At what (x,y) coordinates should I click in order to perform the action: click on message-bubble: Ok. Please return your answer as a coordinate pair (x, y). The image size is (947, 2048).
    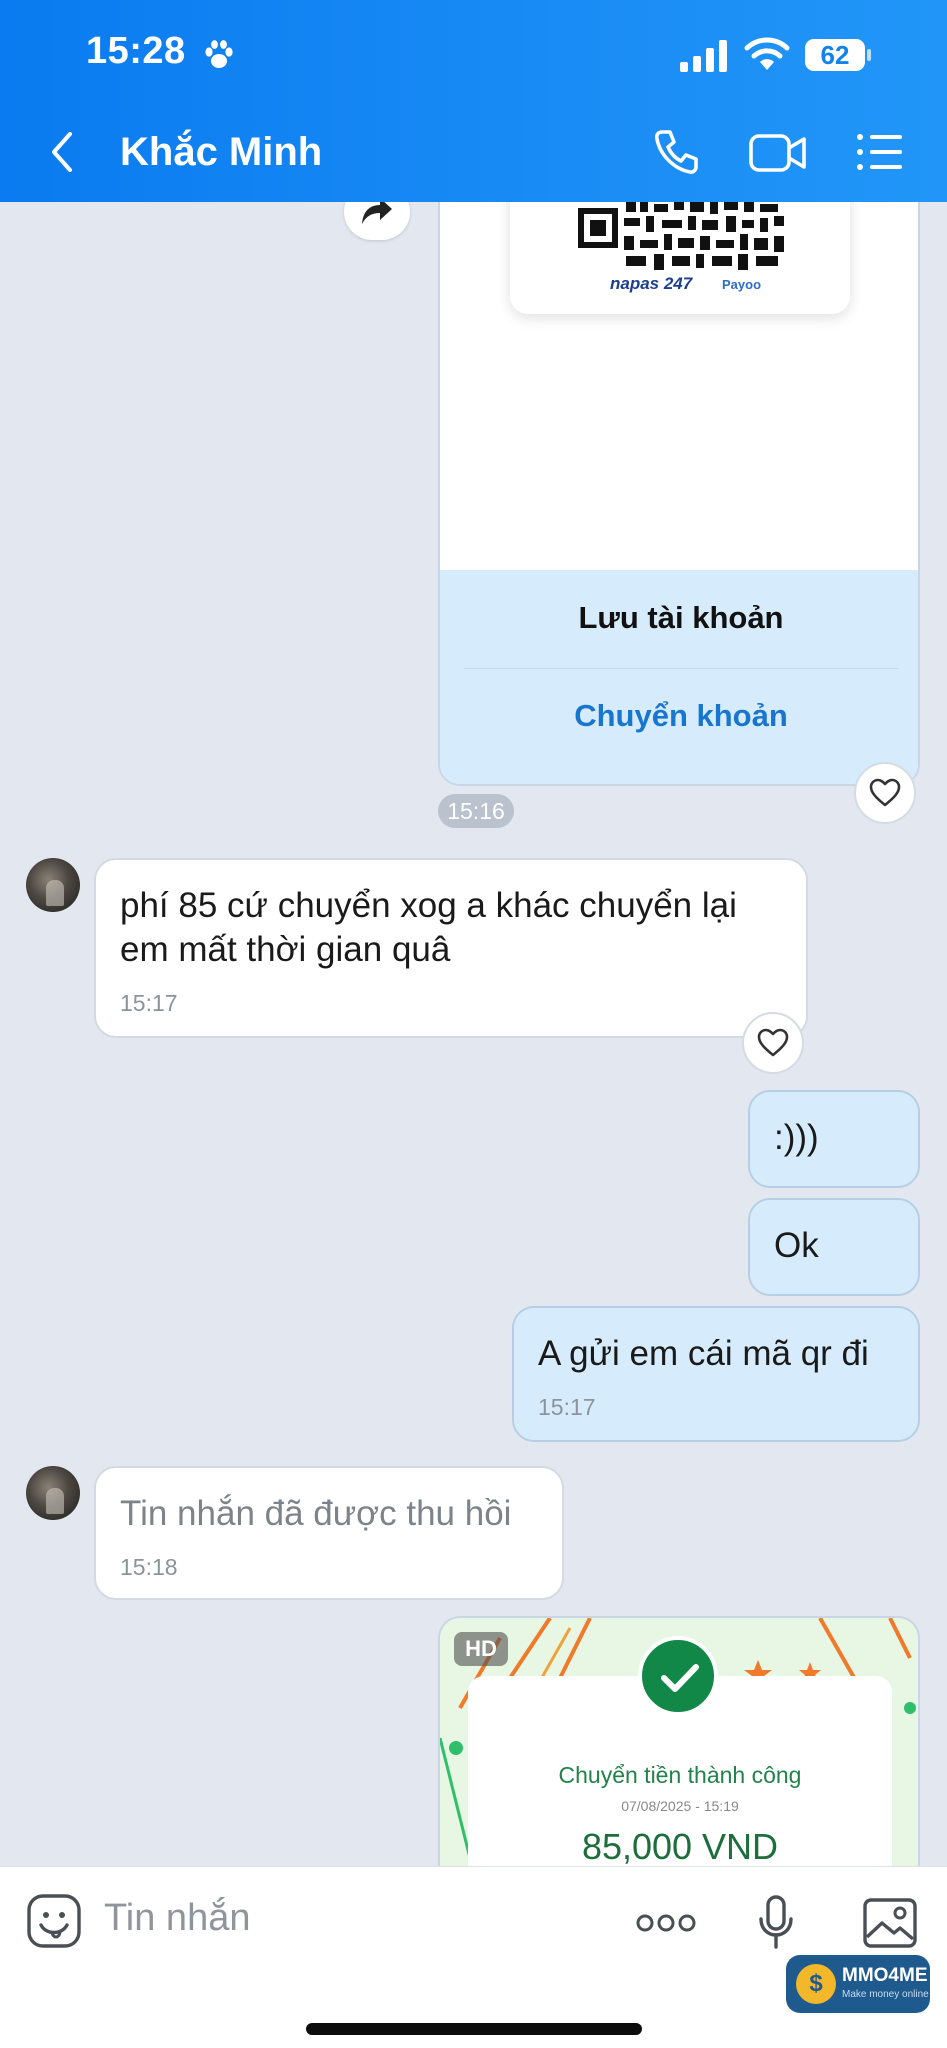
    Looking at the image, I should click on (834, 1247).